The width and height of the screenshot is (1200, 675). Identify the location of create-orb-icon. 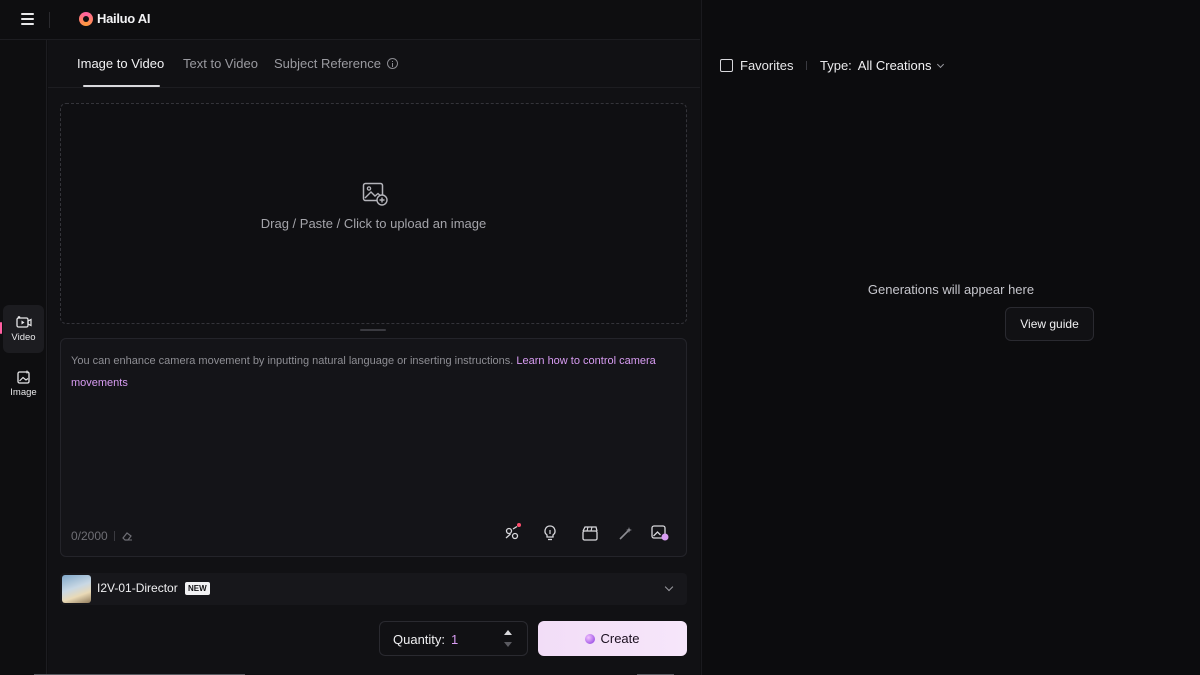
(590, 638).